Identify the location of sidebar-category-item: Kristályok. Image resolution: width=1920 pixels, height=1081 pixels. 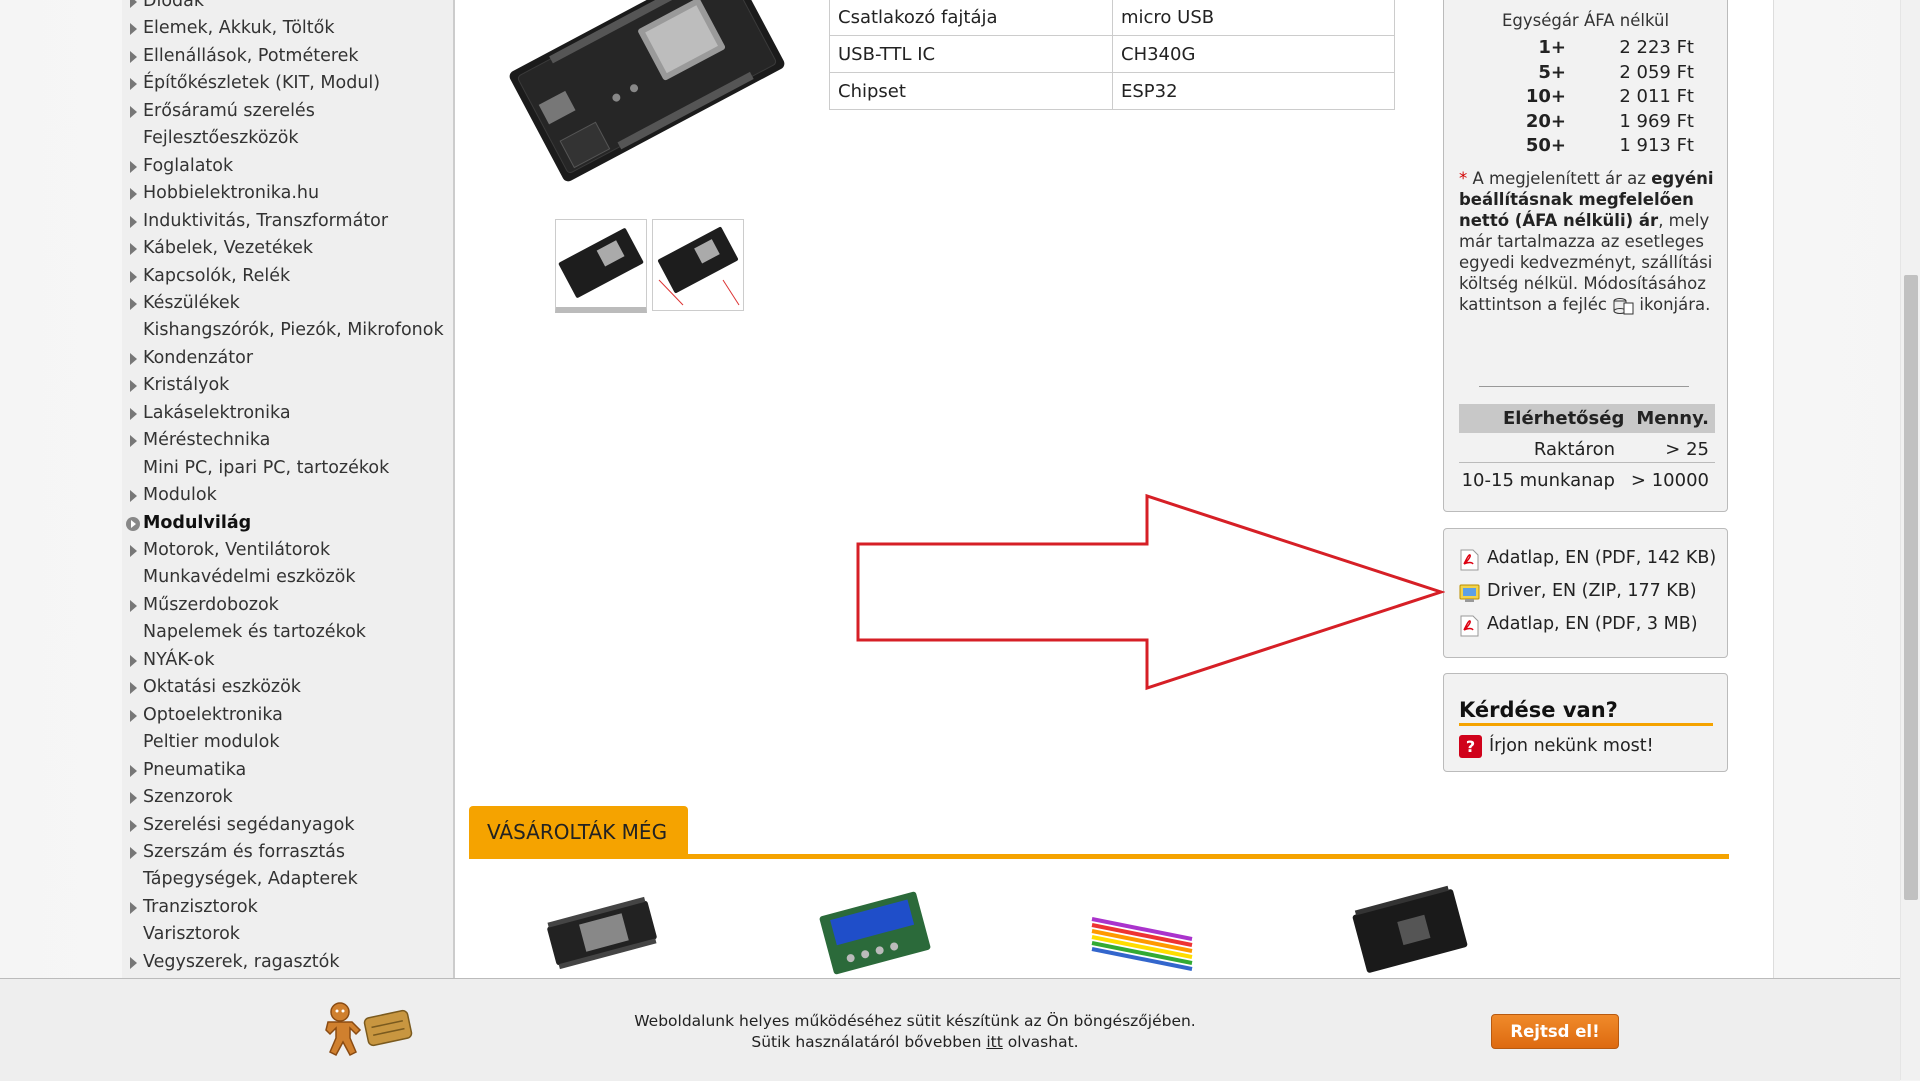
(287, 385).